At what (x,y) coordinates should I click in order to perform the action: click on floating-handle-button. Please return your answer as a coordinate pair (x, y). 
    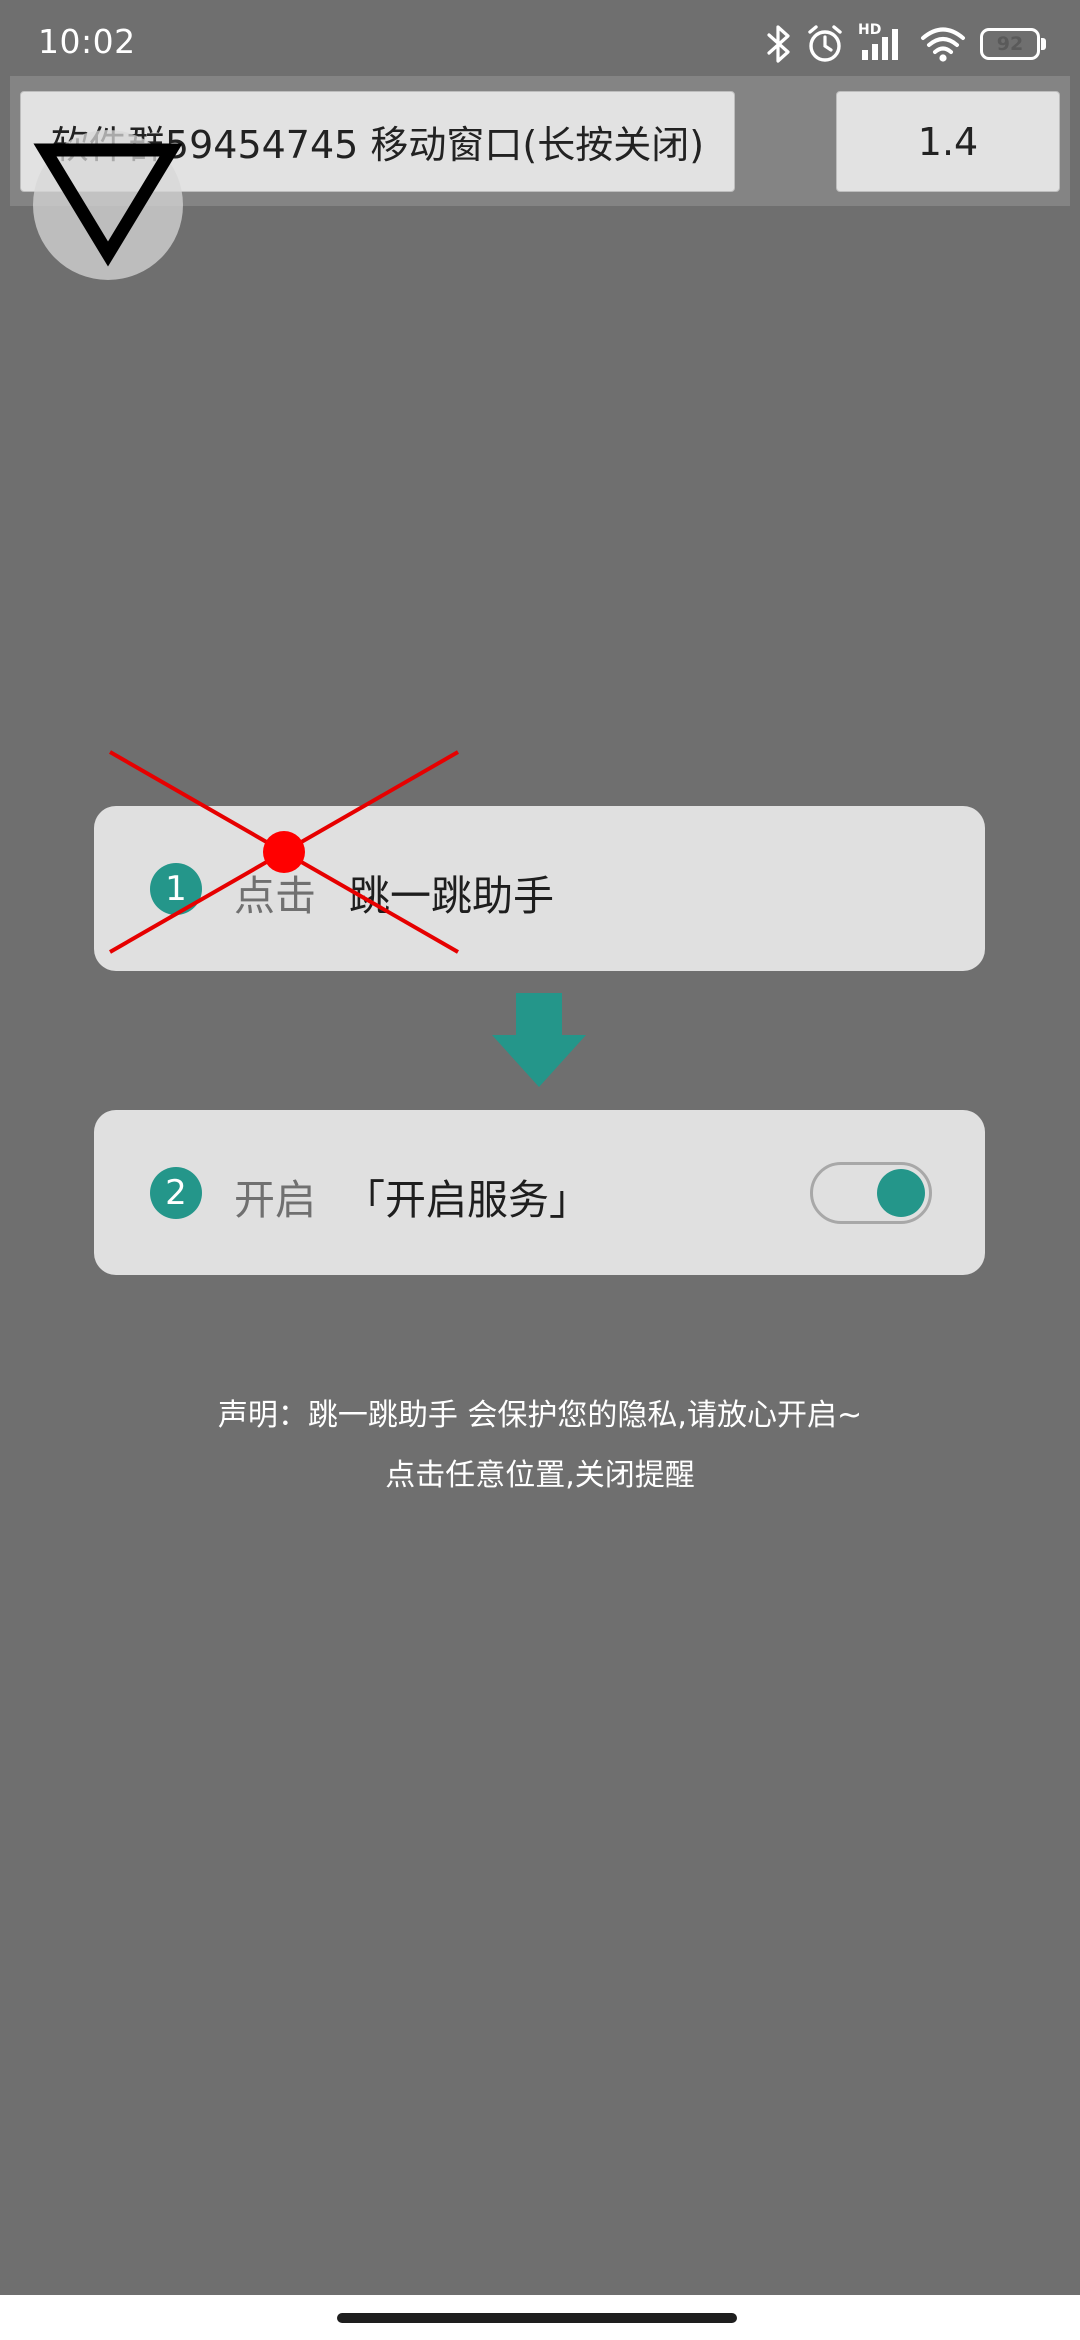
    Looking at the image, I should click on (108, 205).